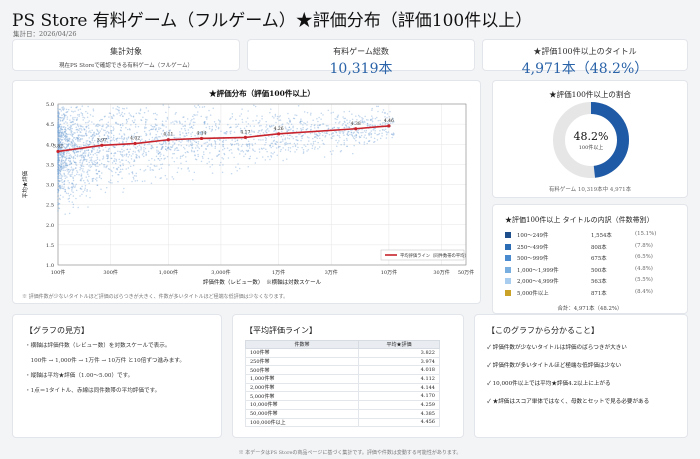  What do you see at coordinates (356, 124) in the screenshot?
I see `average-value-label: 4.38` at bounding box center [356, 124].